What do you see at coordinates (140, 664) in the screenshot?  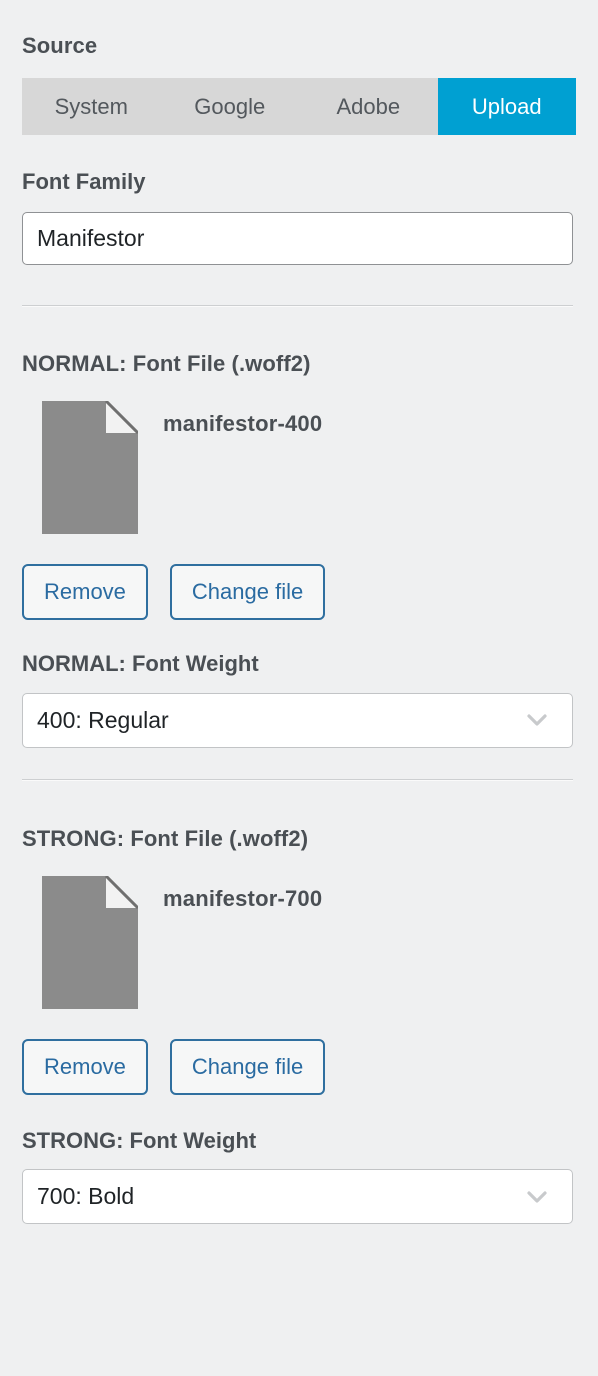 I see `normal-font-weight-label: NORMAL: Font Weight` at bounding box center [140, 664].